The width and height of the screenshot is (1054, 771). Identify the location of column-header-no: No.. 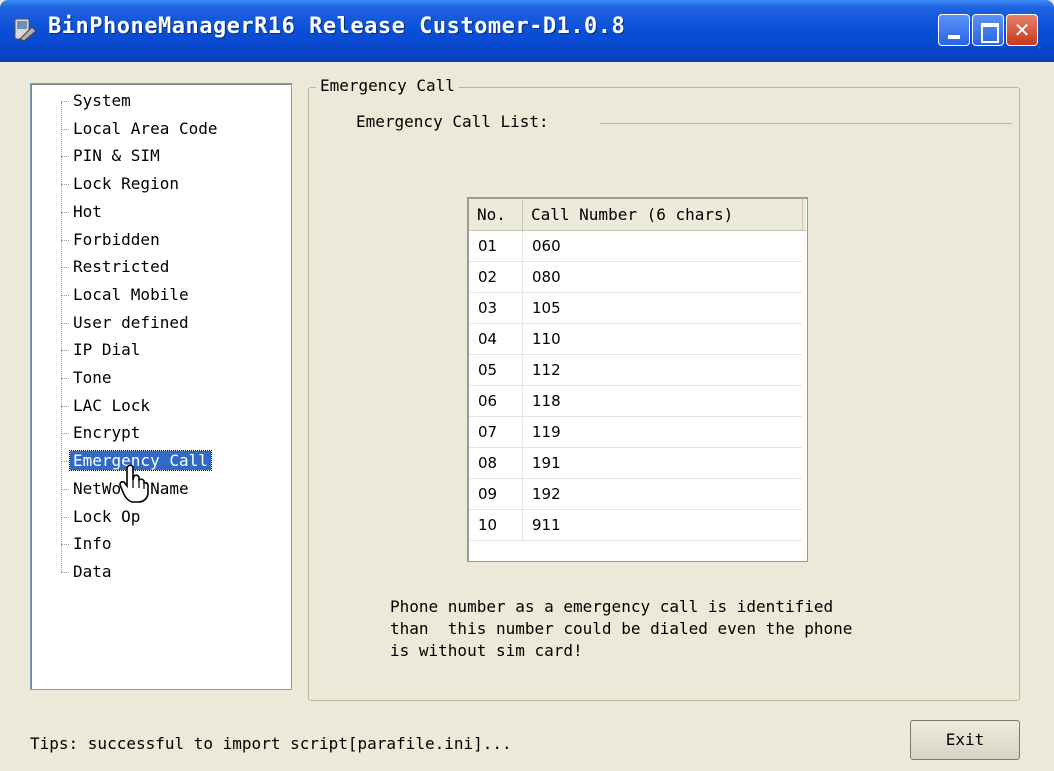
(496, 214).